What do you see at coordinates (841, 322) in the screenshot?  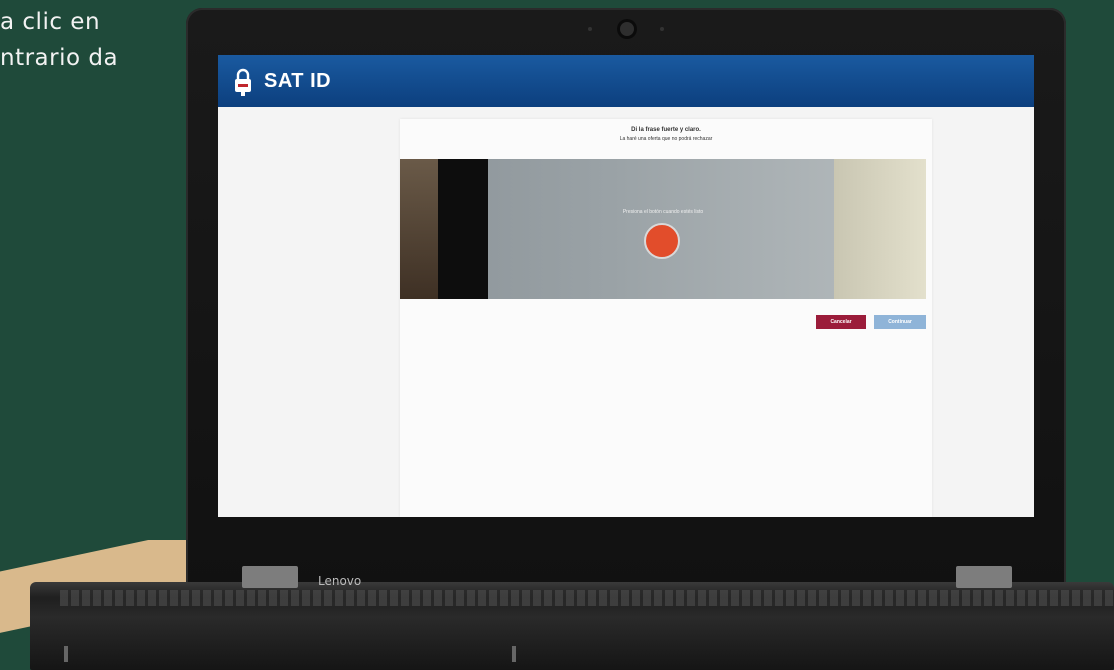 I see `cancel-button: Cancelar` at bounding box center [841, 322].